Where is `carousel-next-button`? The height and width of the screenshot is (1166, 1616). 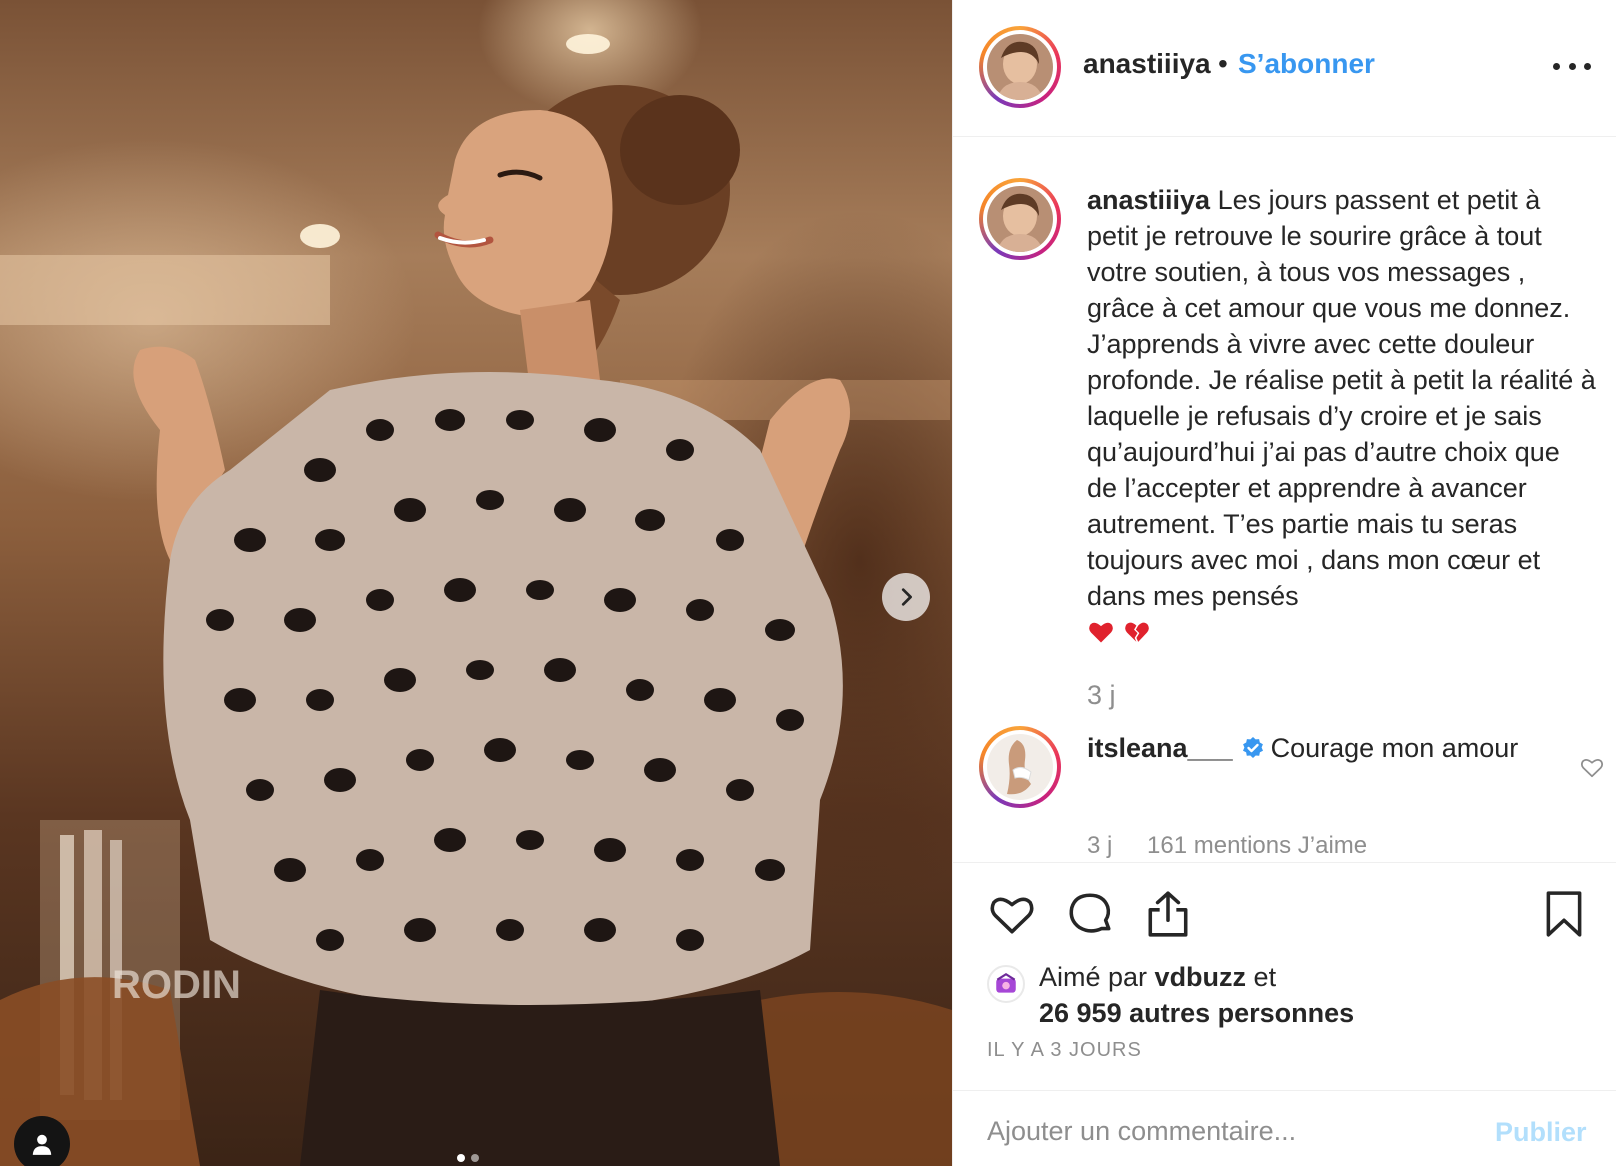
carousel-next-button is located at coordinates (906, 597).